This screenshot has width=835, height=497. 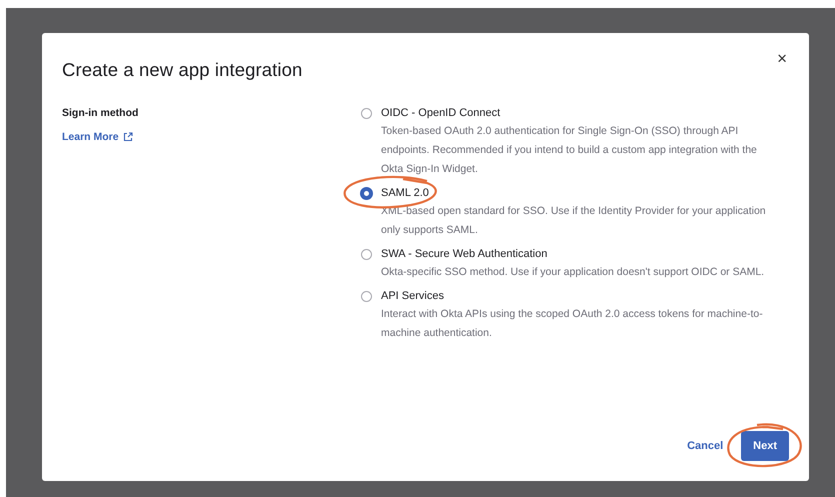 What do you see at coordinates (183, 70) in the screenshot?
I see `dialog-title: Create a new app integration` at bounding box center [183, 70].